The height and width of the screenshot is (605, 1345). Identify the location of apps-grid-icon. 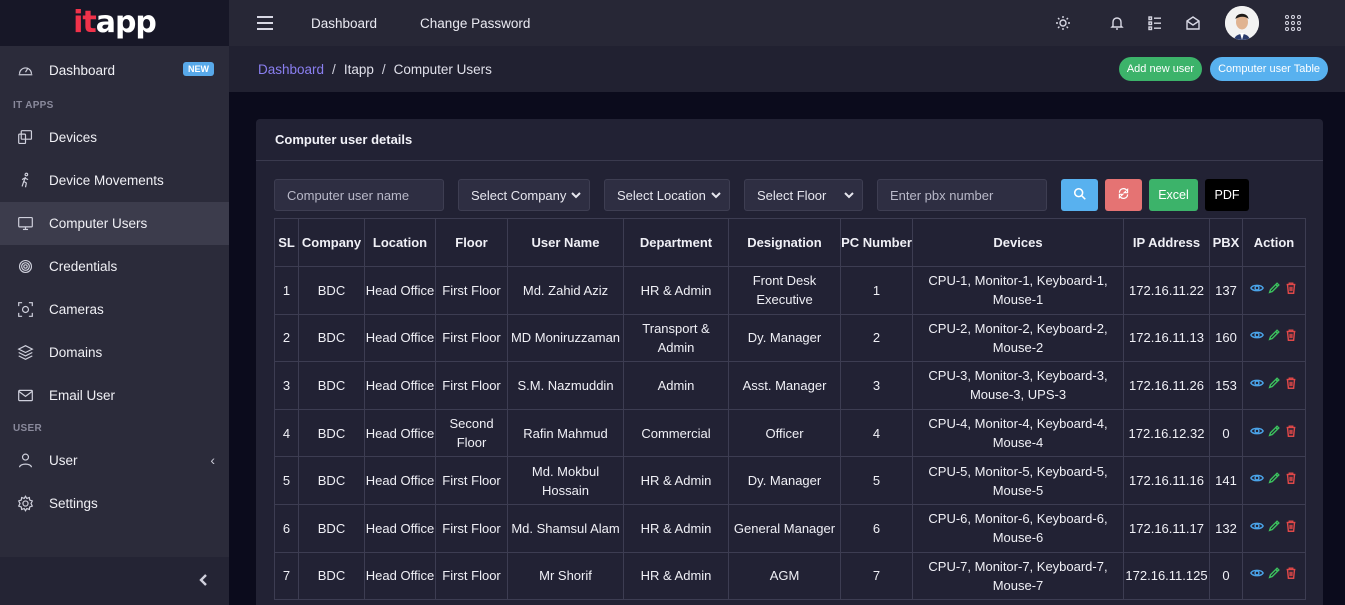
(1293, 23).